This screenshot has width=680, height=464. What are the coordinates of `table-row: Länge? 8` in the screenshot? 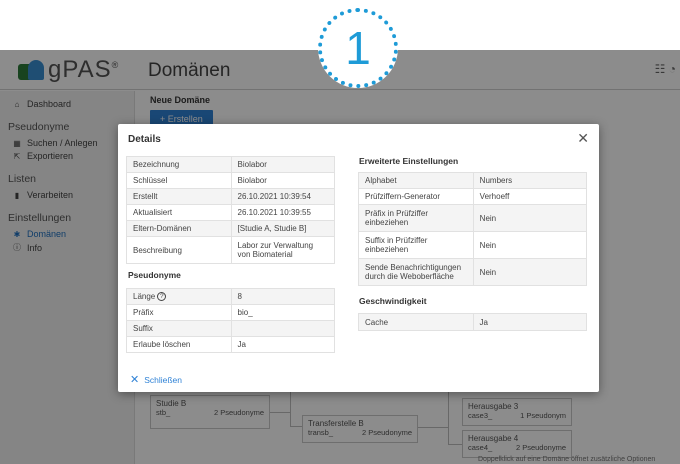 It's located at (231, 296).